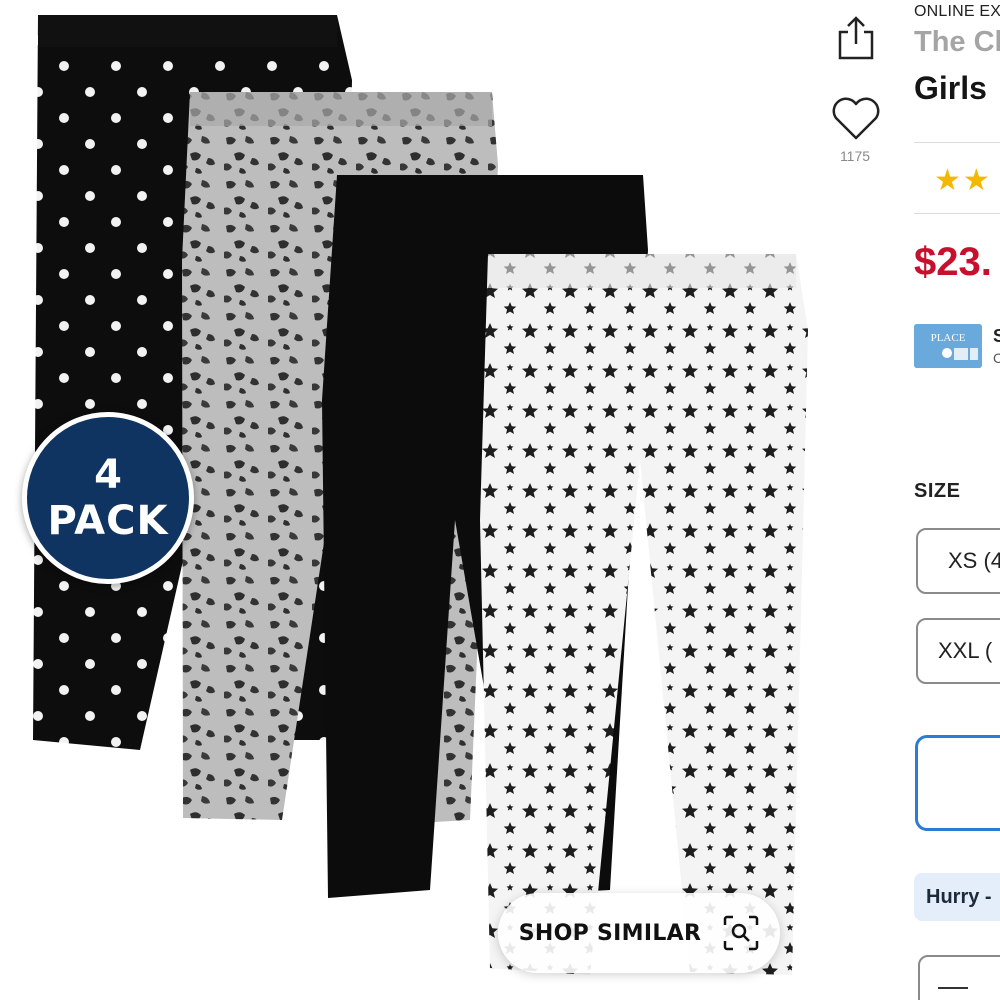  What do you see at coordinates (108, 521) in the screenshot?
I see `pack-label: PACK` at bounding box center [108, 521].